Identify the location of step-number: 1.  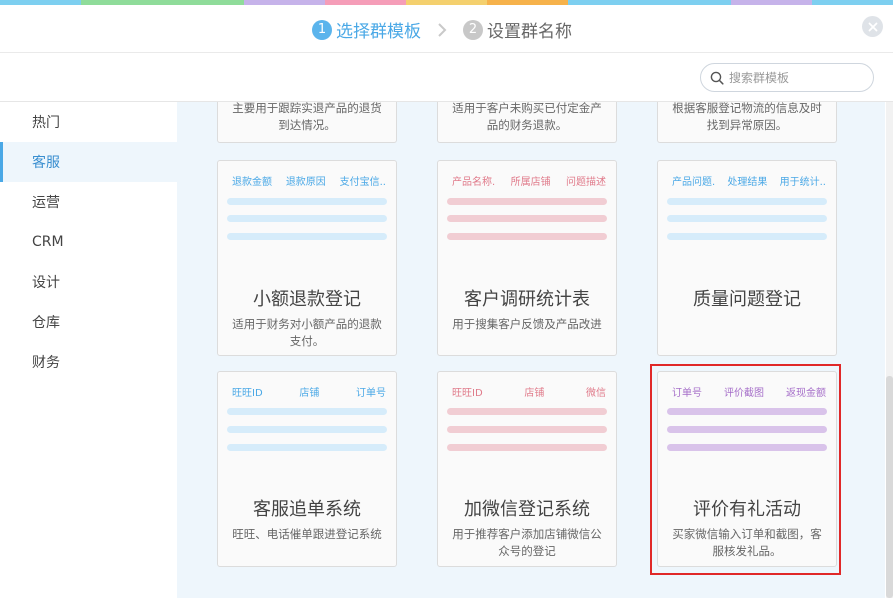
(322, 29).